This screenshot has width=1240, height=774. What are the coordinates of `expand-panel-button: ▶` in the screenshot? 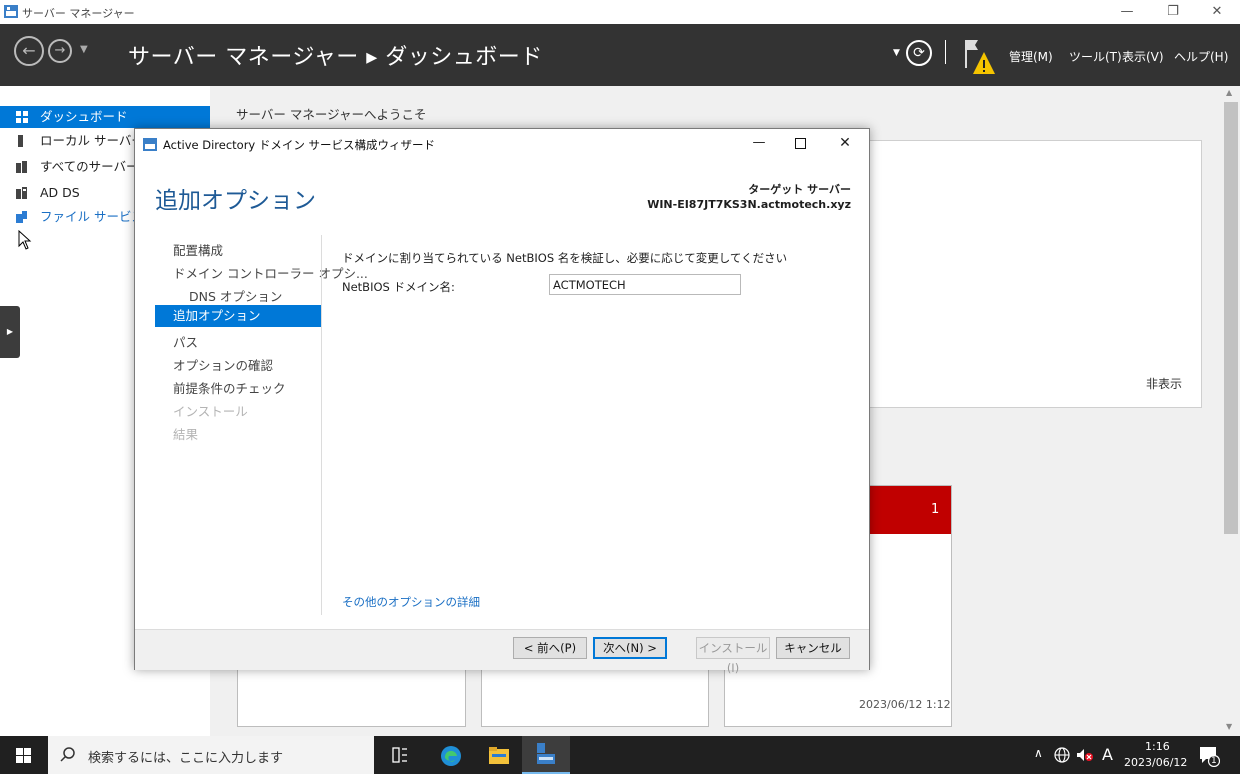 It's located at (10, 332).